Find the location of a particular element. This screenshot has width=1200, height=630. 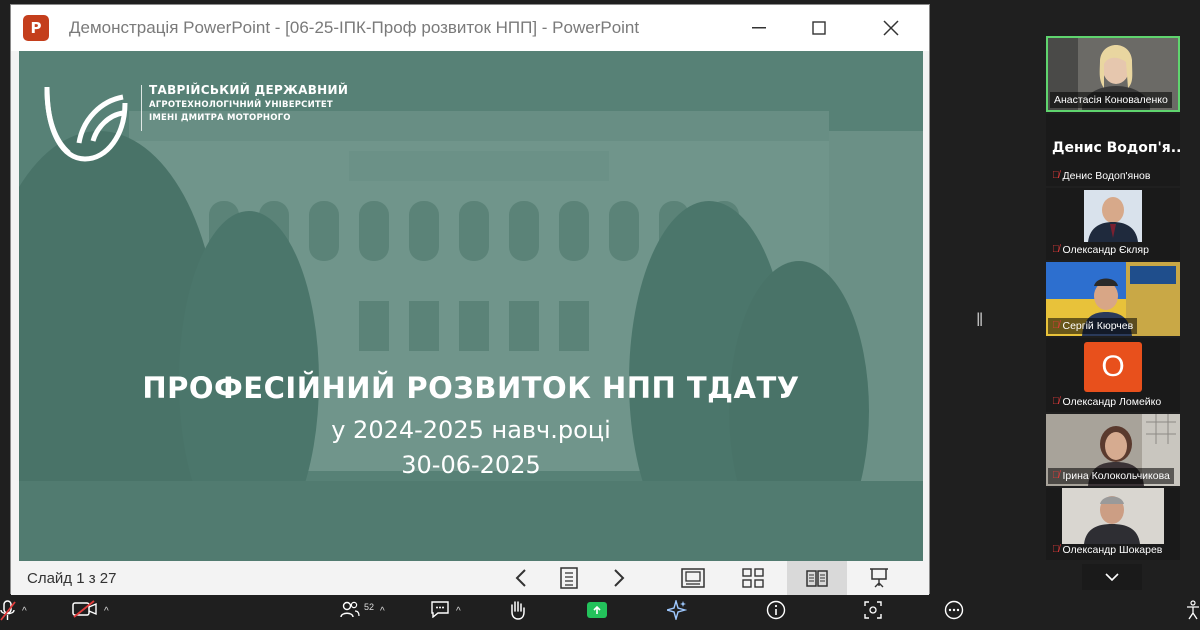

participant-tile: 🎙̸ Ірина Колокольчикова is located at coordinates (1113, 450).